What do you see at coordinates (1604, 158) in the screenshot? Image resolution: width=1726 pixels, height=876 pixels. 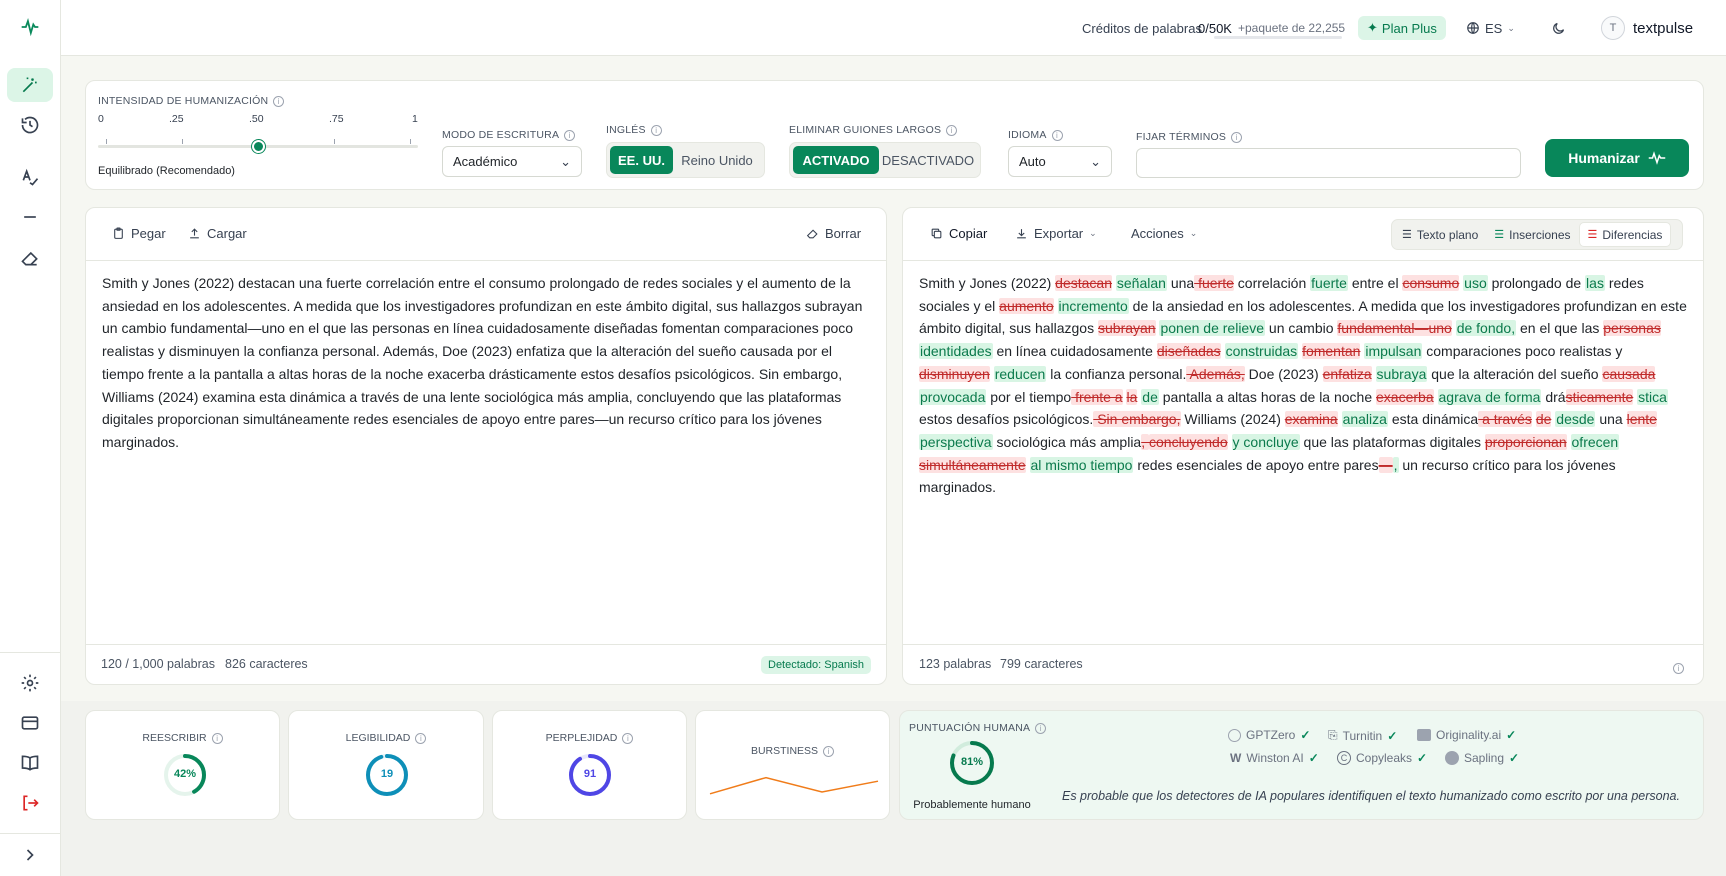 I see `humanize-label: Humanizar` at bounding box center [1604, 158].